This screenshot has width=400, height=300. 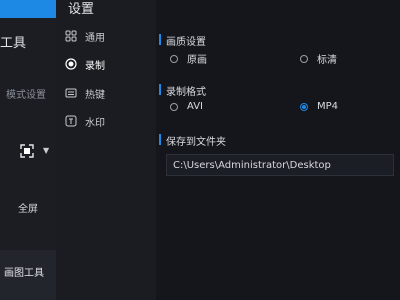 I want to click on fullscreen-icon, so click(x=27, y=151).